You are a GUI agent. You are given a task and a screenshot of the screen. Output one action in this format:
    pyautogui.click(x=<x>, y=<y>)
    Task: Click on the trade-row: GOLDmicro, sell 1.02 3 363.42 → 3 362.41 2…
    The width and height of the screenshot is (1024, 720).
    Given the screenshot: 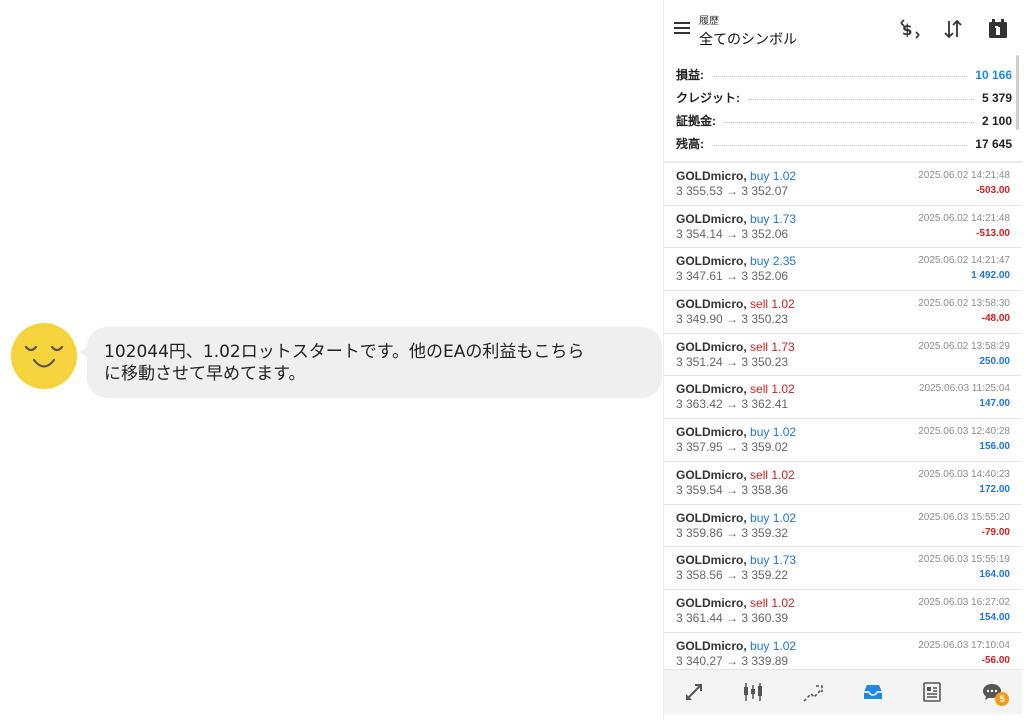 What is the action you would take?
    pyautogui.click(x=843, y=398)
    